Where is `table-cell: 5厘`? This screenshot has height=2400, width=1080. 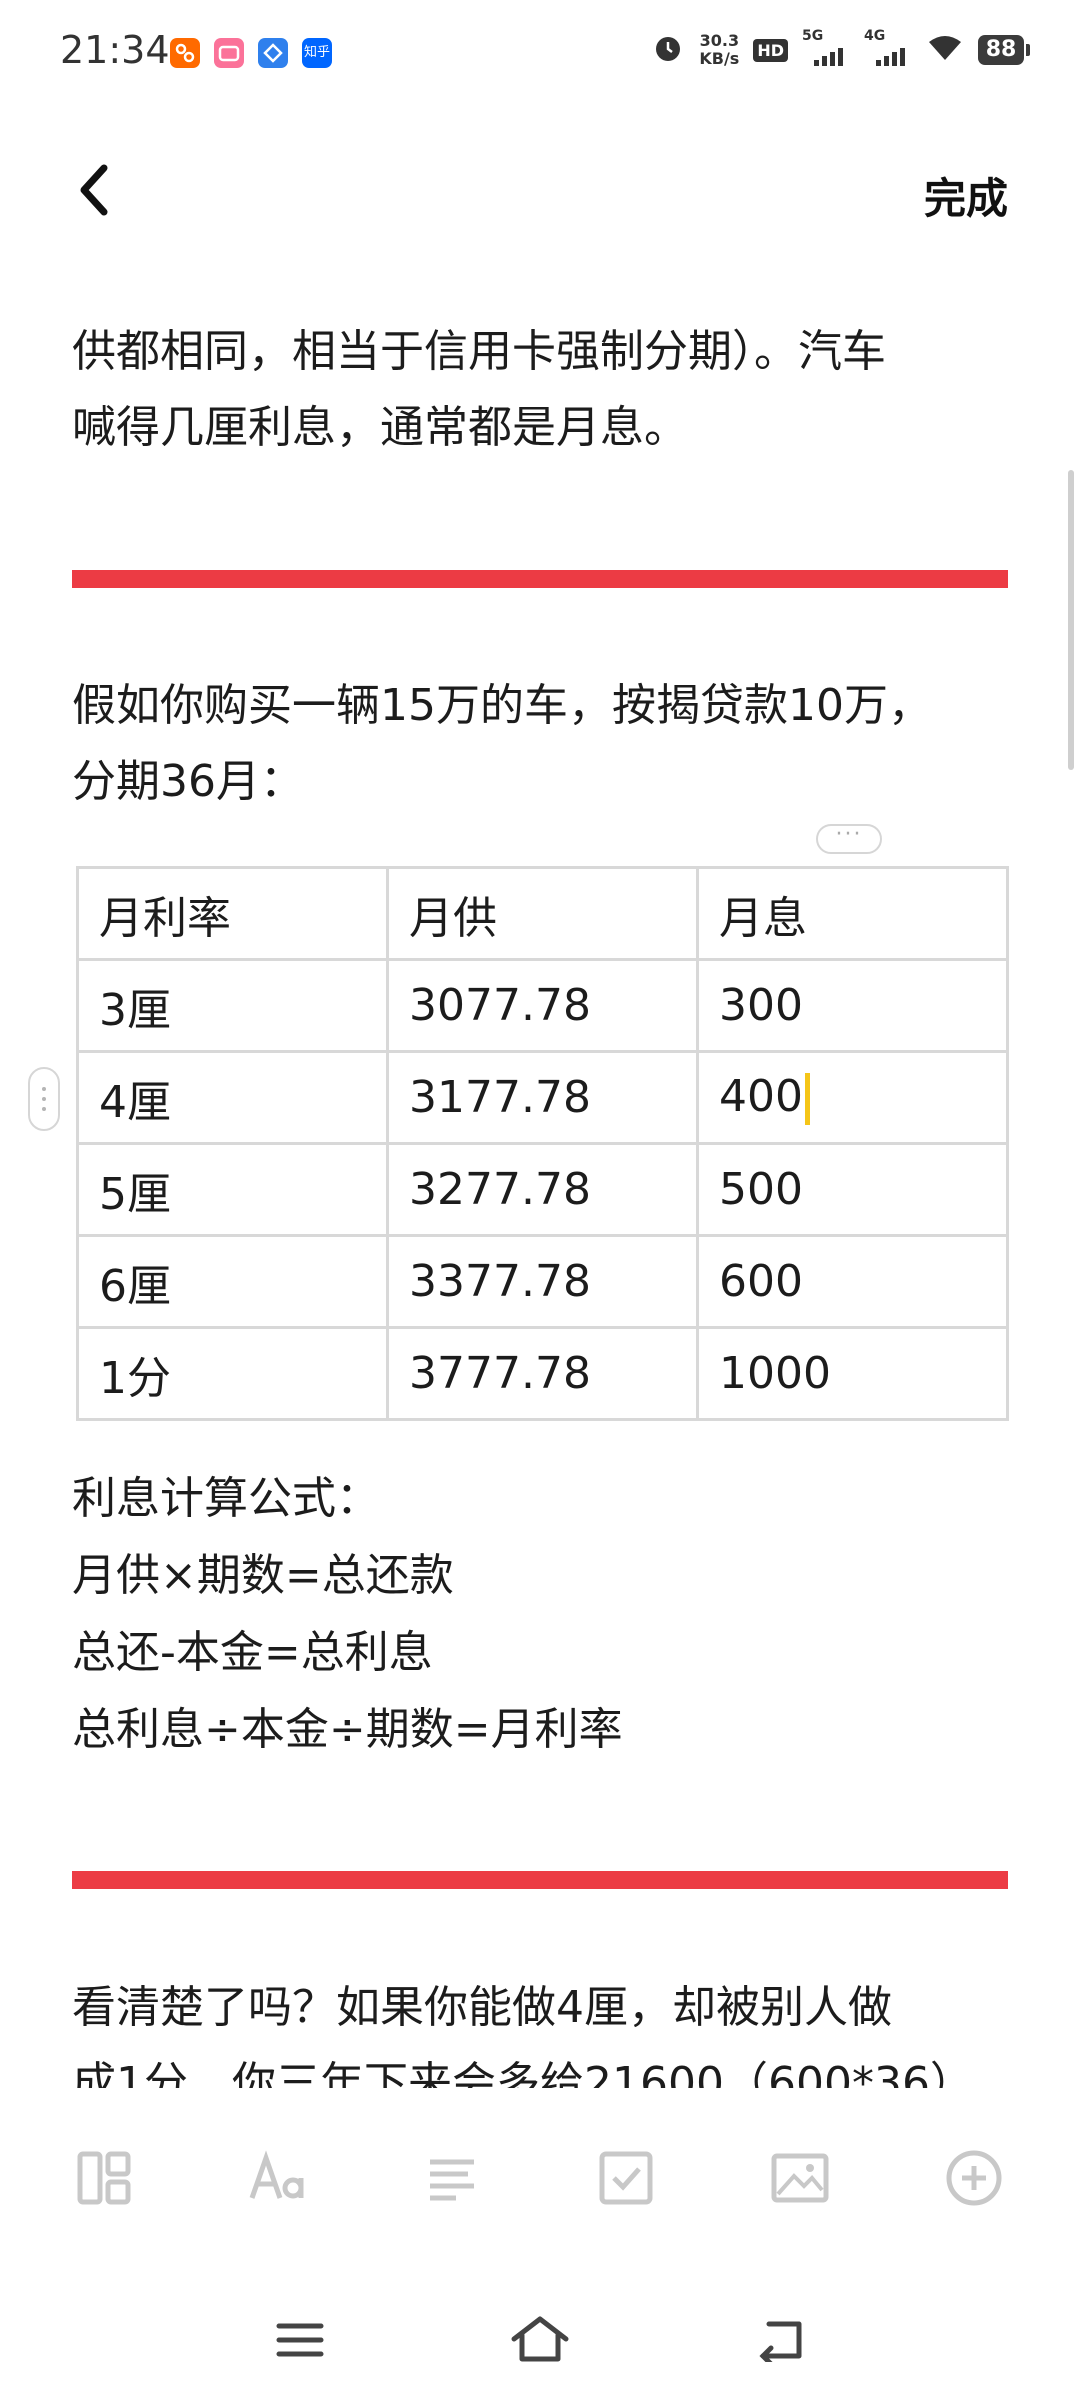 table-cell: 5厘 is located at coordinates (232, 1189).